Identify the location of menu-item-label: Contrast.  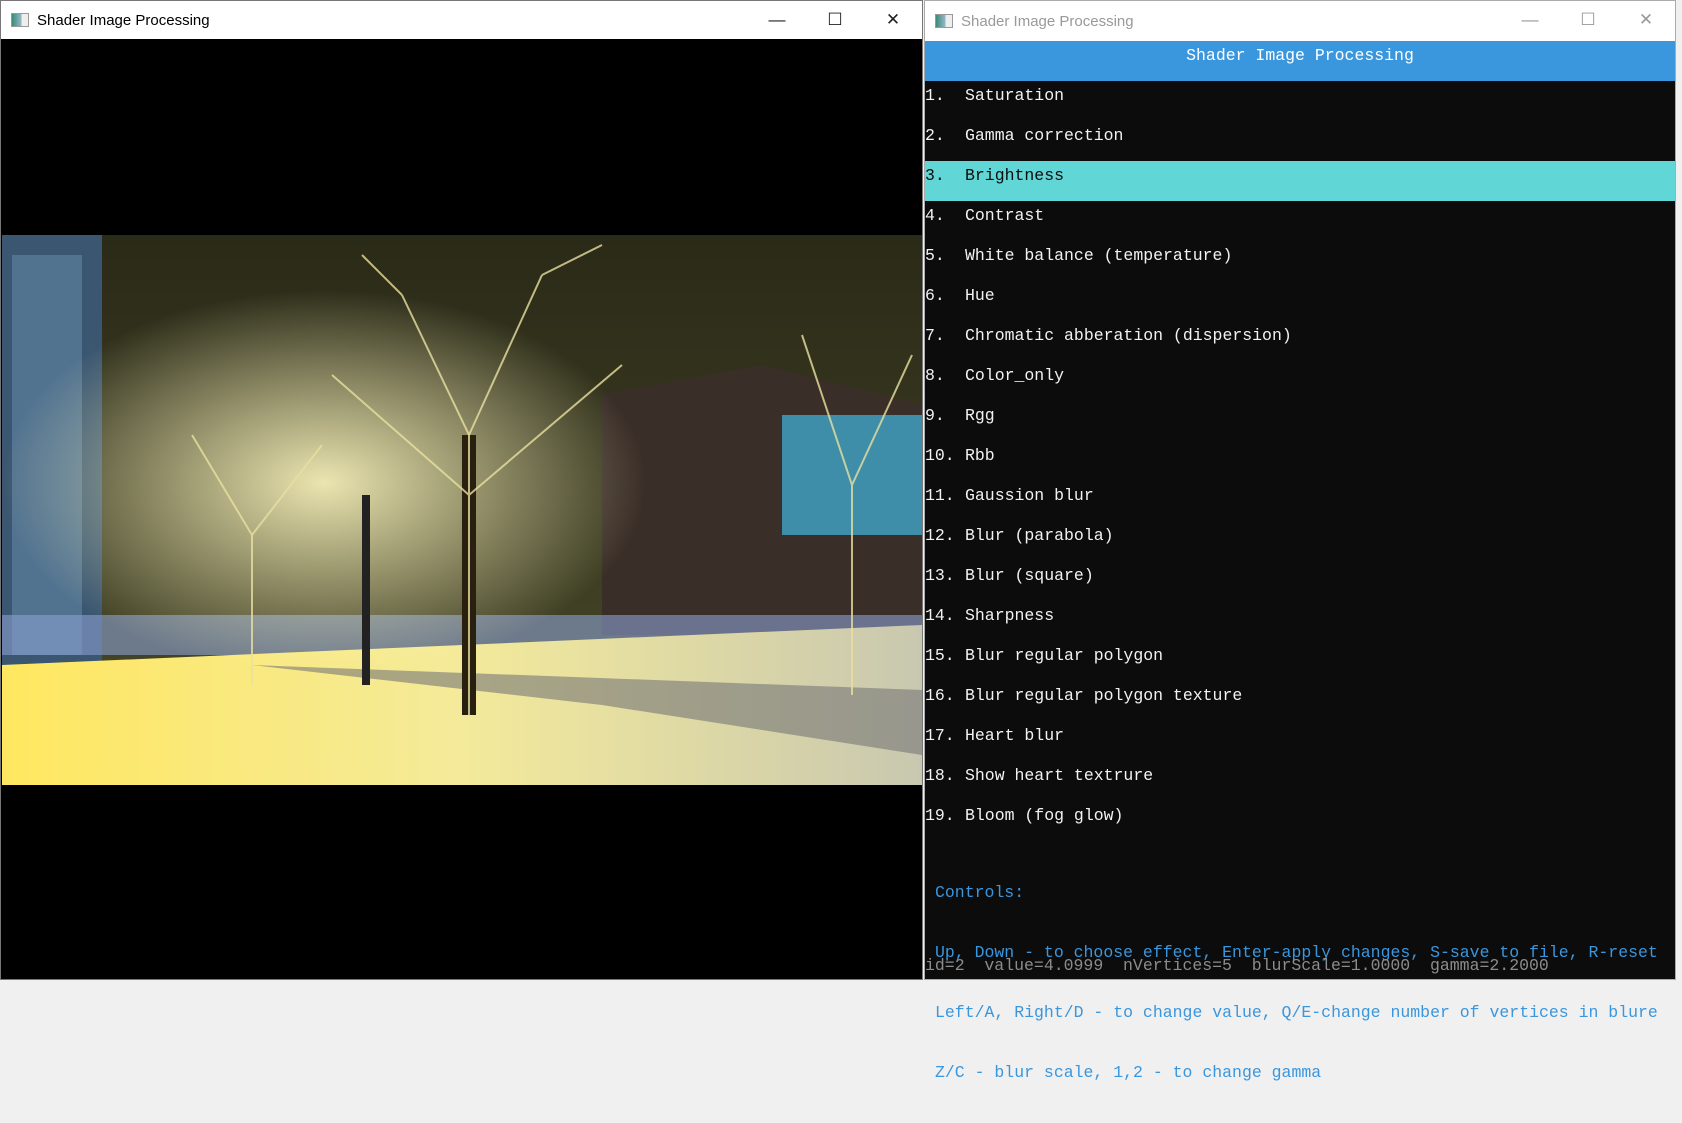
(1005, 215).